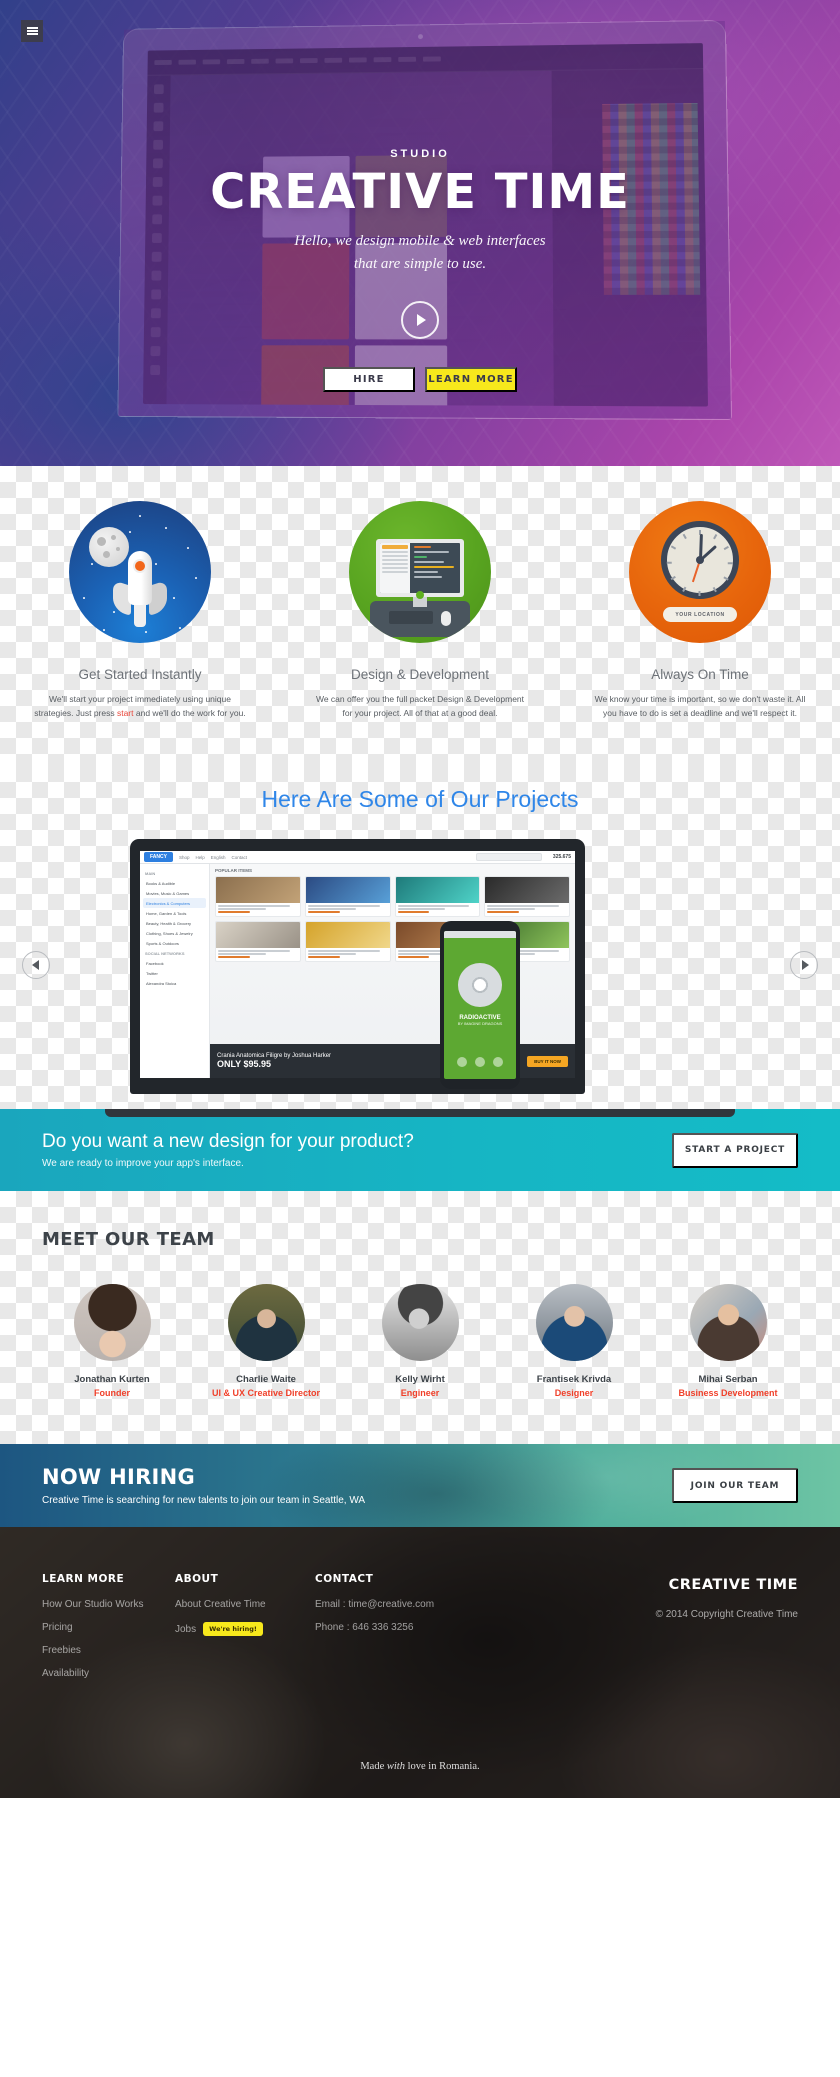 Image resolution: width=840 pixels, height=2077 pixels. Describe the element at coordinates (184, 857) in the screenshot. I see `shop-nav-shop: Shop` at that location.